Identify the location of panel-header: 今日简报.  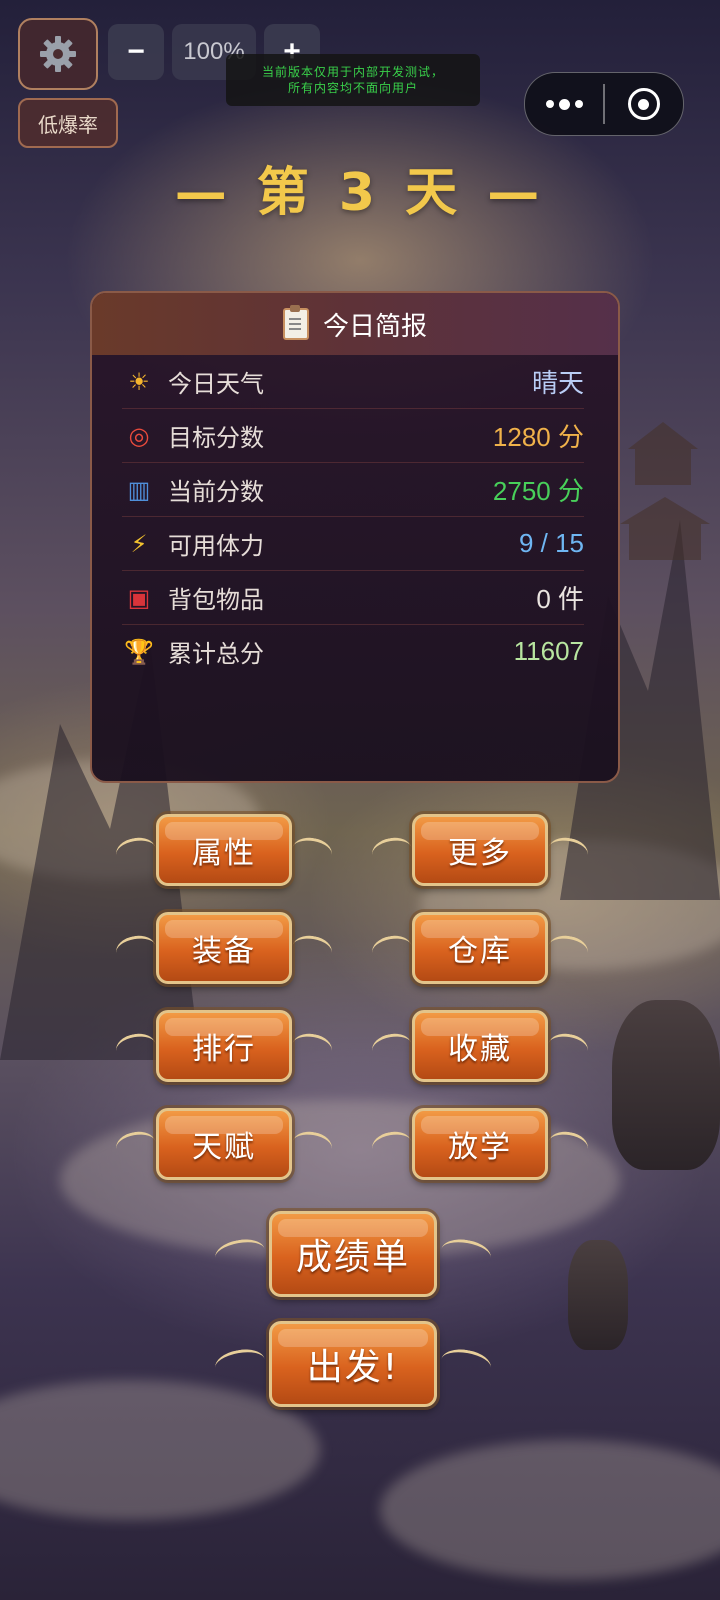
(355, 324).